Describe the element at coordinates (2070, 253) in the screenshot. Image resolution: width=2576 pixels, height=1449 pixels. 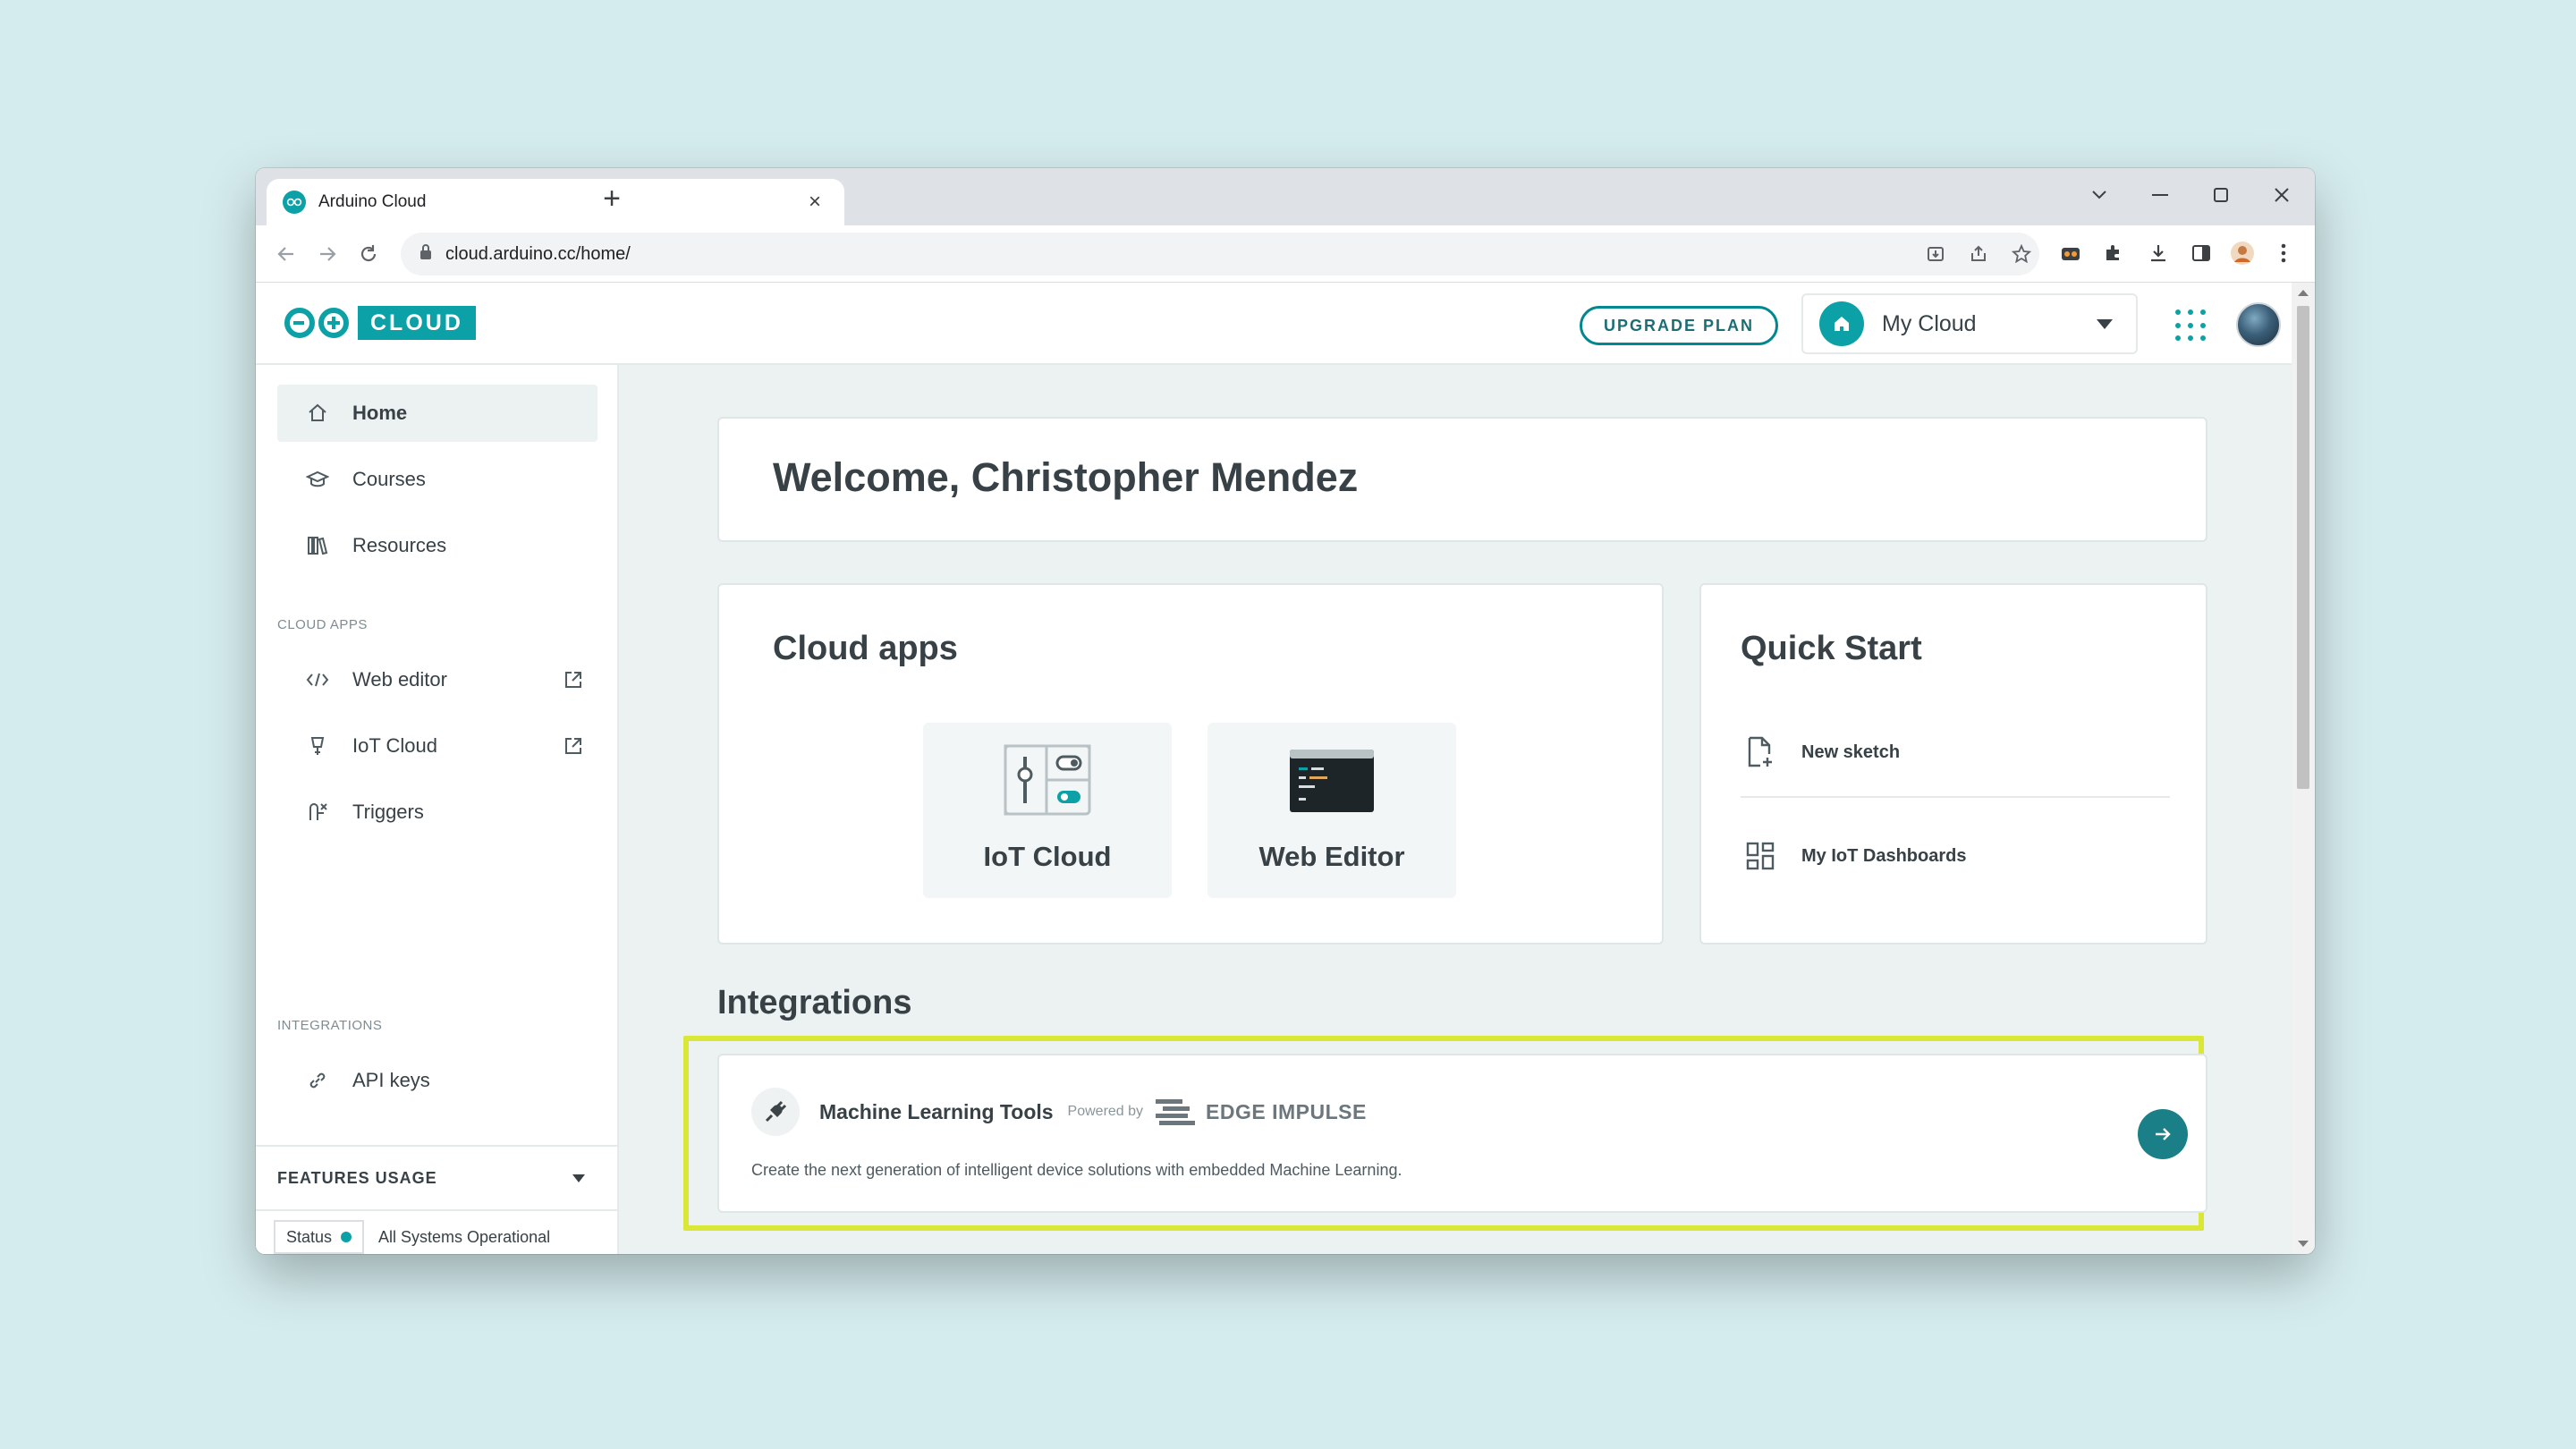
I see `extension-badge-icon` at that location.